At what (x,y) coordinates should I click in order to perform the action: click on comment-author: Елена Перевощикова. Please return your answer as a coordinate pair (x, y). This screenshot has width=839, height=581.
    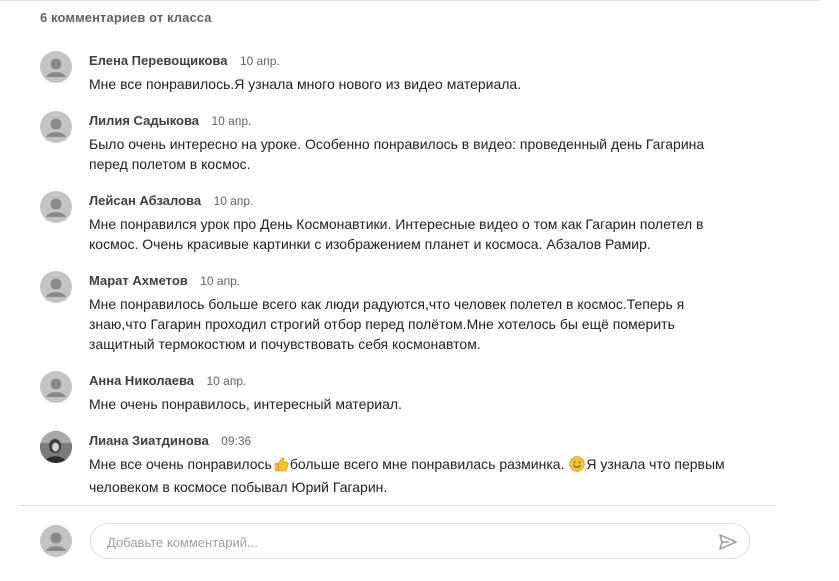
    Looking at the image, I should click on (158, 60).